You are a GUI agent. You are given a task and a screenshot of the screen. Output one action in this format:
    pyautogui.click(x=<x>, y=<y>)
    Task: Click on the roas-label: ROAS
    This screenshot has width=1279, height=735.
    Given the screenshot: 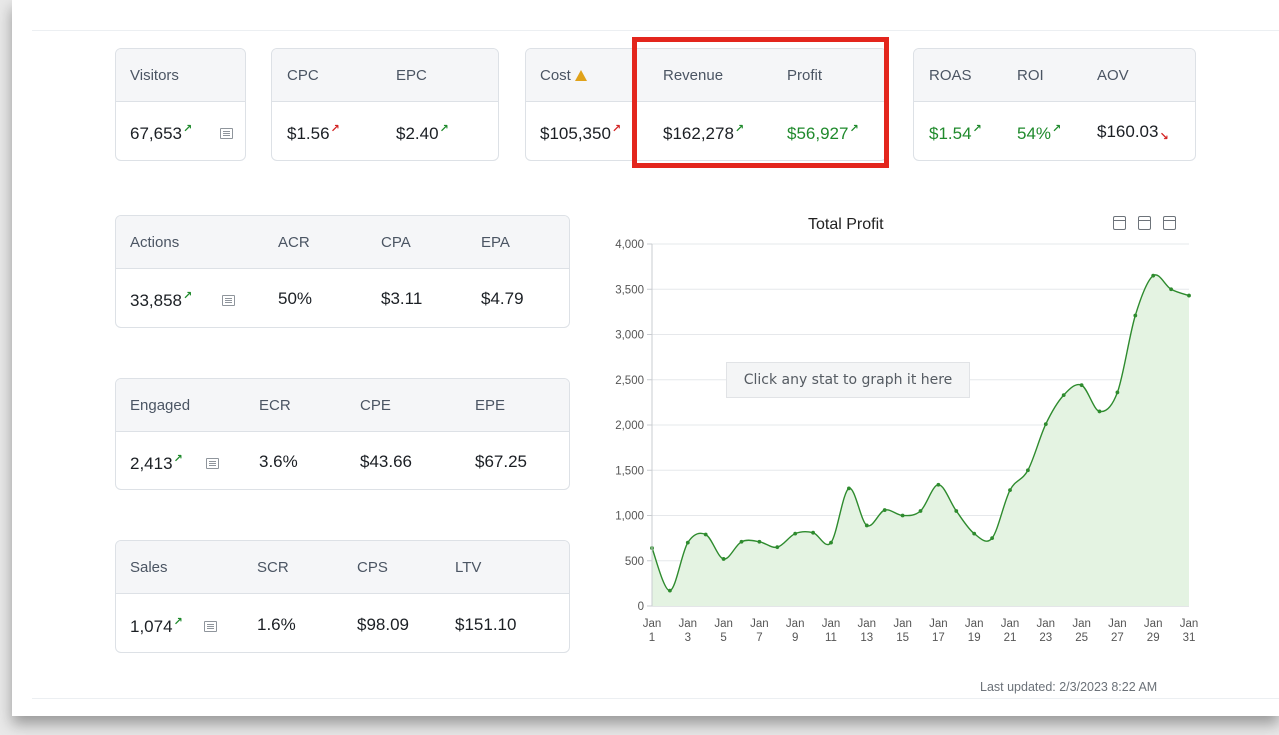 What is the action you would take?
    pyautogui.click(x=950, y=75)
    